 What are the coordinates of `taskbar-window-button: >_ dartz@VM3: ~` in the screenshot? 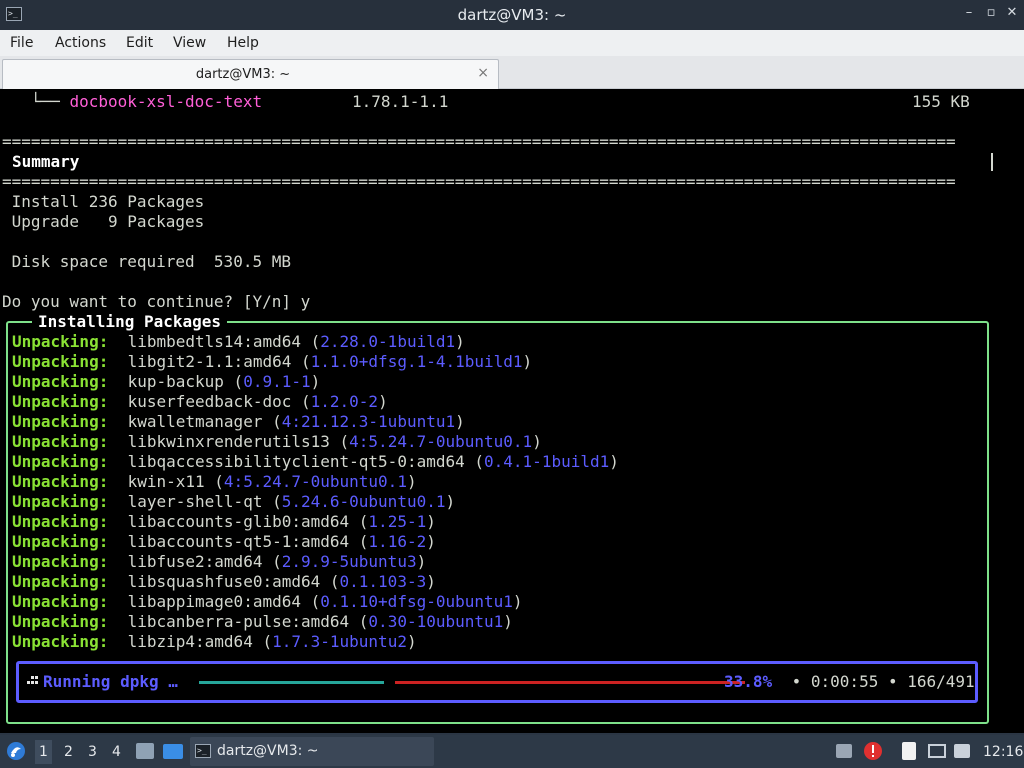 It's located at (312, 751).